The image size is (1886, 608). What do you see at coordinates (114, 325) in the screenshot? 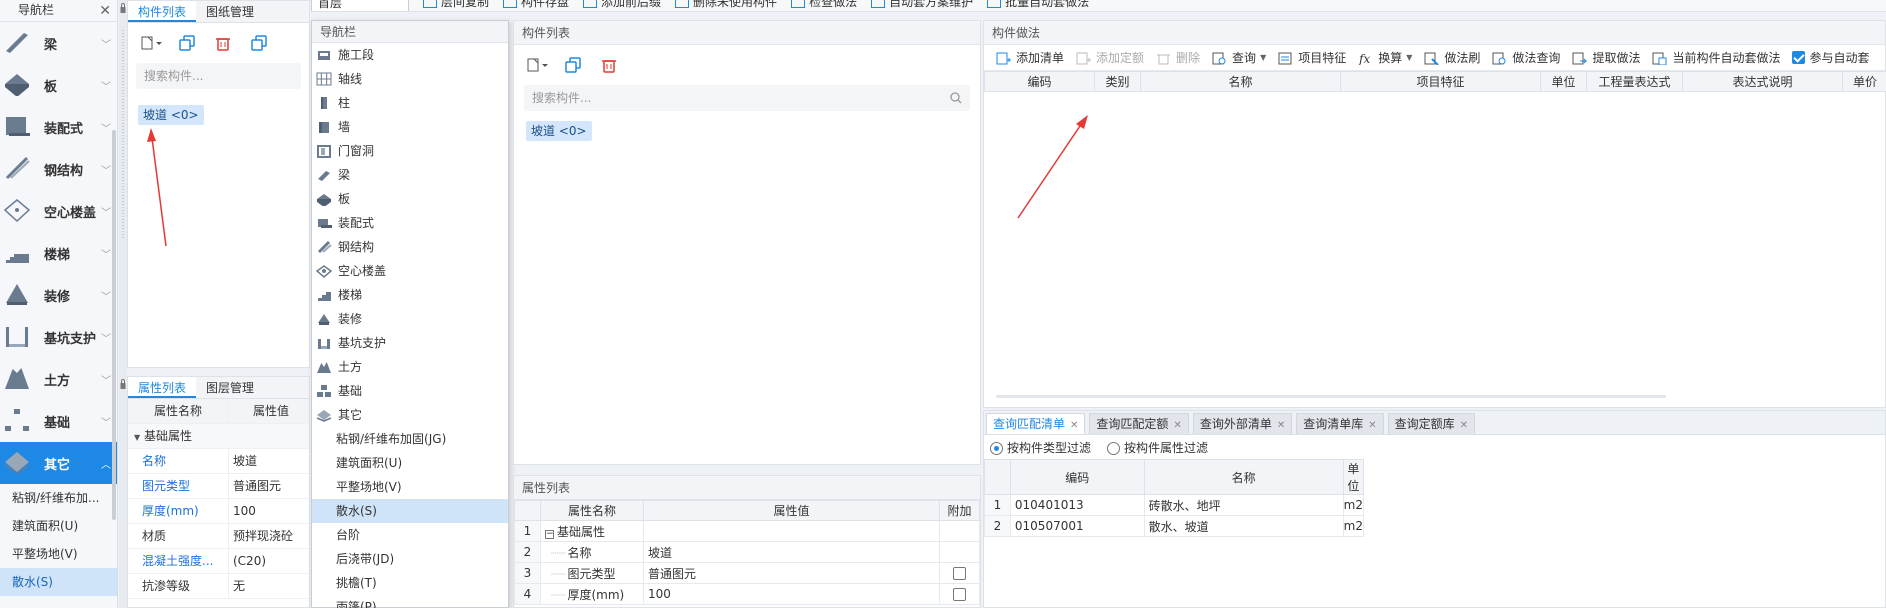
I see `nav-scrollbar` at bounding box center [114, 325].